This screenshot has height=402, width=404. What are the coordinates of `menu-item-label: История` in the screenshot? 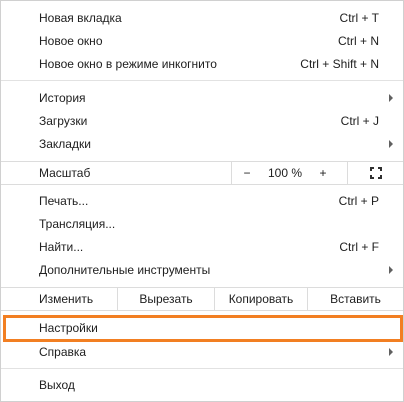 It's located at (62, 98).